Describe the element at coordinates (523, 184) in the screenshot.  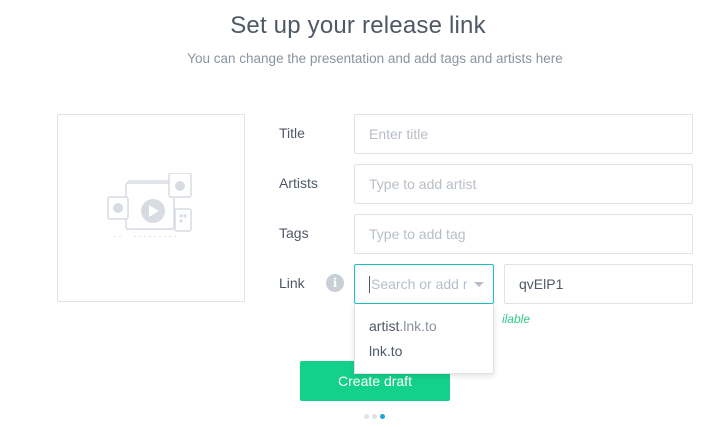
I see `artists-input` at that location.